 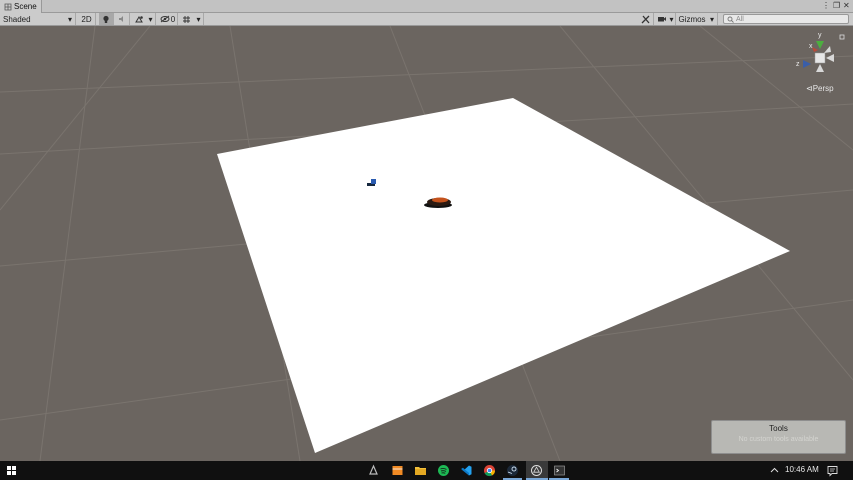 I want to click on orientation-gizmo: y x z, so click(x=820, y=52).